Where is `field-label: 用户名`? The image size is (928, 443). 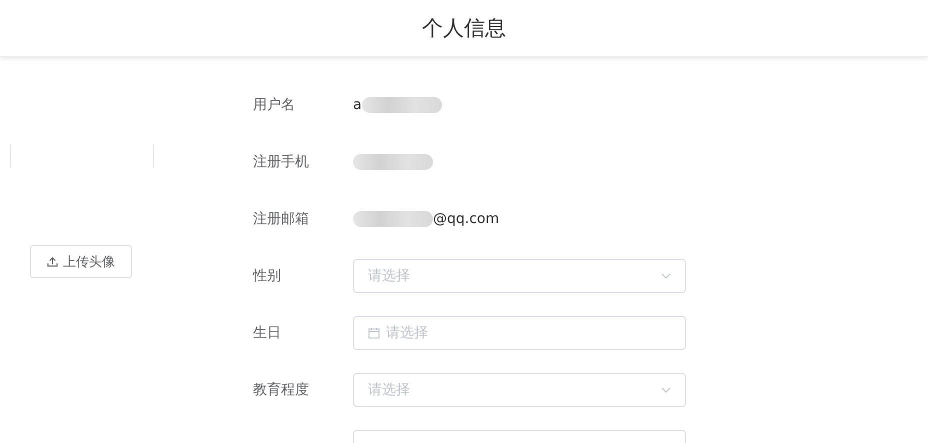
field-label: 用户名 is located at coordinates (274, 105).